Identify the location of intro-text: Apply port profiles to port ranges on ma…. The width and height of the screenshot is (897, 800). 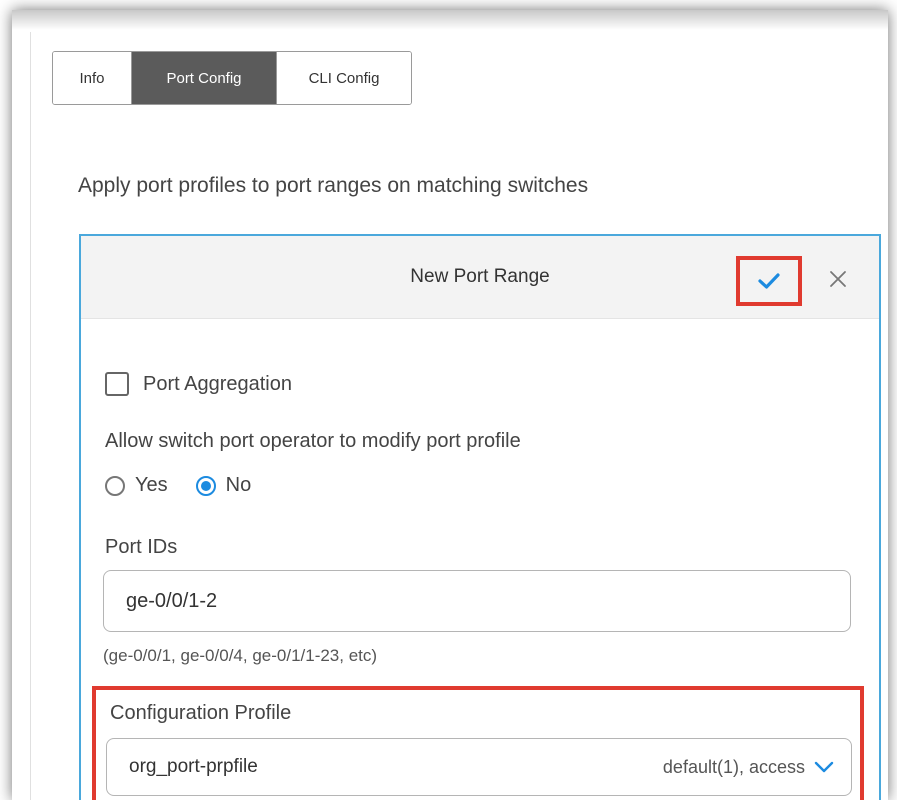
(333, 185).